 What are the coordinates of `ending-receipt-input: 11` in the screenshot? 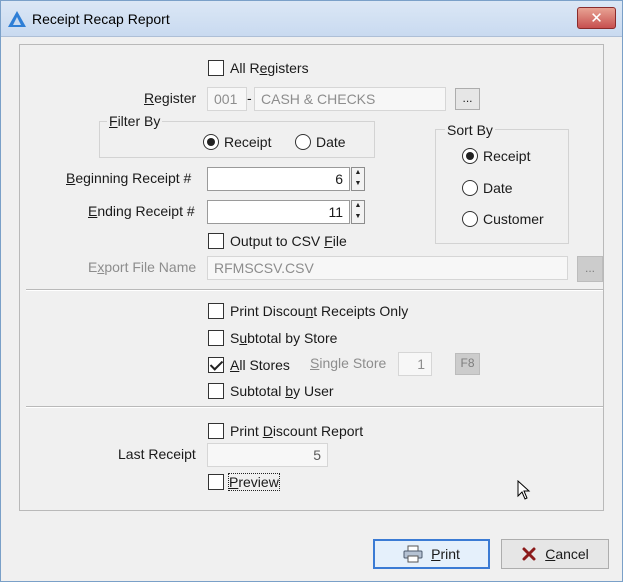 It's located at (278, 212).